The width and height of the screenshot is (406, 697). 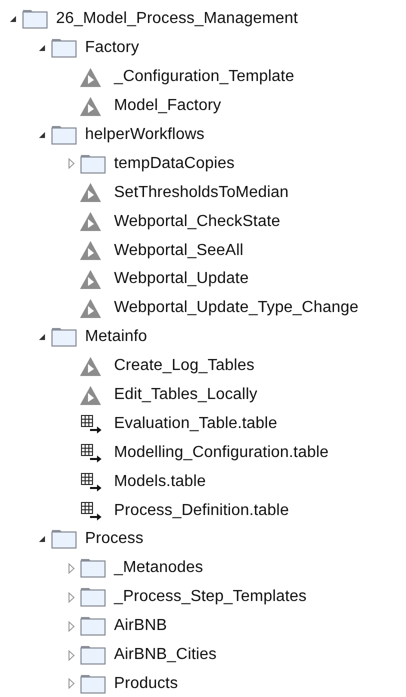 What do you see at coordinates (112, 48) in the screenshot?
I see `tree-item-label: Factory` at bounding box center [112, 48].